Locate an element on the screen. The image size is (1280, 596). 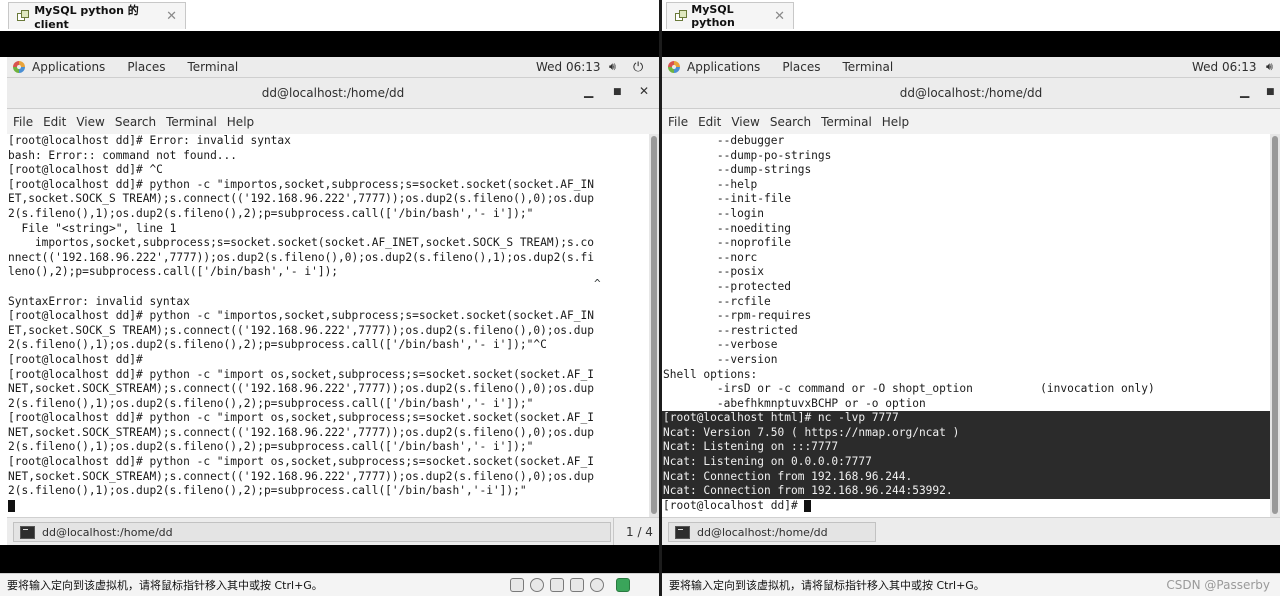
terminal-line: --dump-po-strings is located at coordinates (747, 155).